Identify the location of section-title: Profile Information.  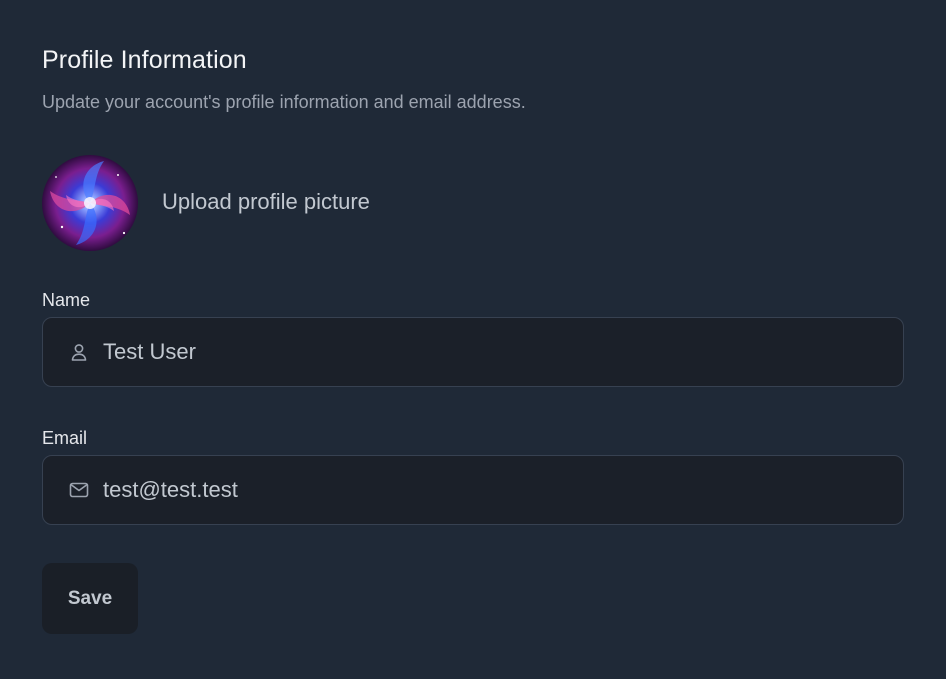
(144, 60).